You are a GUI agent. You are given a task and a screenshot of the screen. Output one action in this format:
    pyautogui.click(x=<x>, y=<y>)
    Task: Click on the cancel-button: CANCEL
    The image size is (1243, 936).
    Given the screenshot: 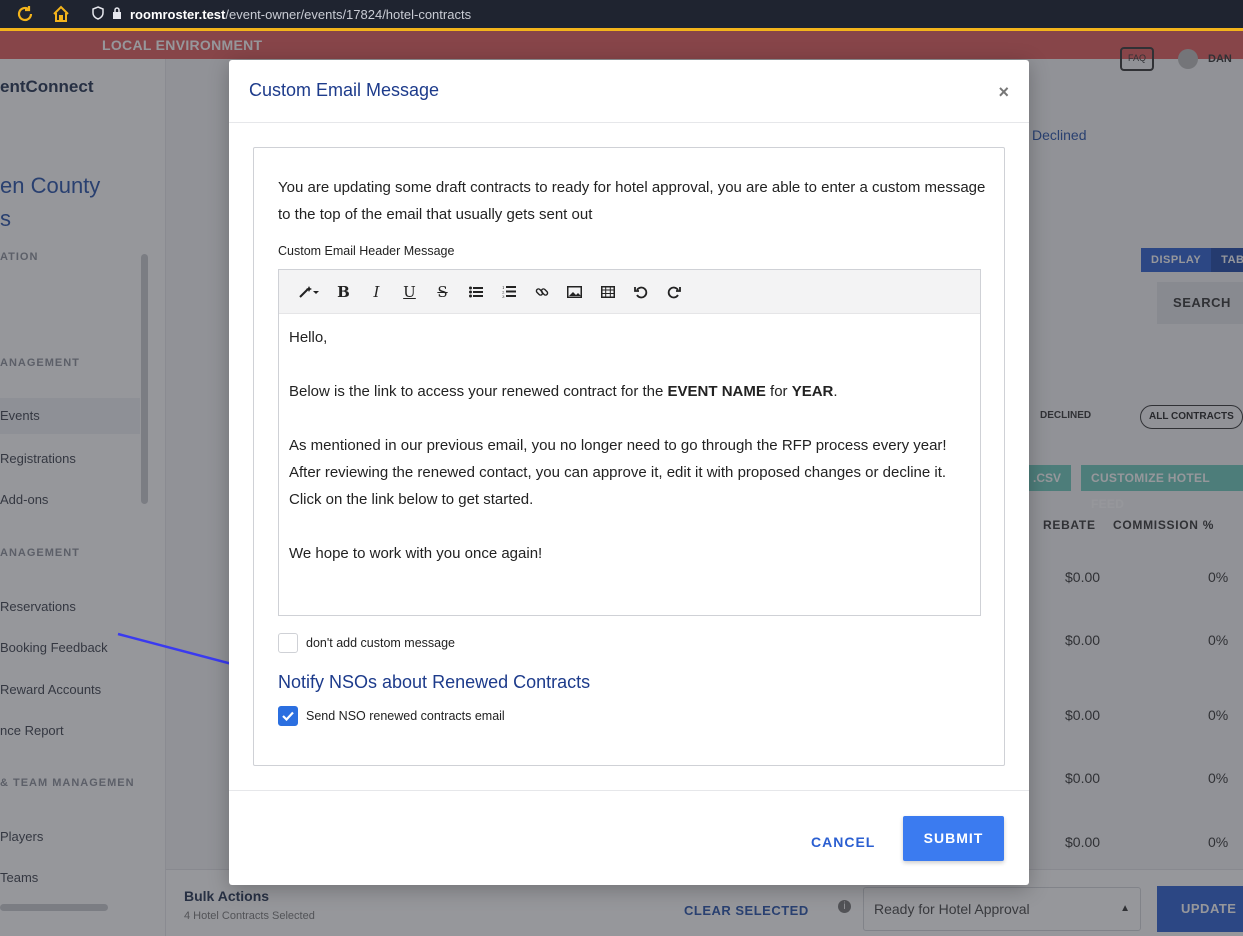 What is the action you would take?
    pyautogui.click(x=843, y=842)
    